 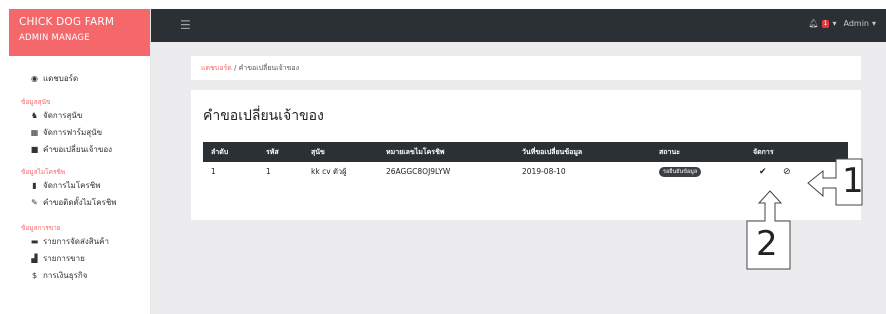 What do you see at coordinates (767, 244) in the screenshot?
I see `callout-label-2: 2` at bounding box center [767, 244].